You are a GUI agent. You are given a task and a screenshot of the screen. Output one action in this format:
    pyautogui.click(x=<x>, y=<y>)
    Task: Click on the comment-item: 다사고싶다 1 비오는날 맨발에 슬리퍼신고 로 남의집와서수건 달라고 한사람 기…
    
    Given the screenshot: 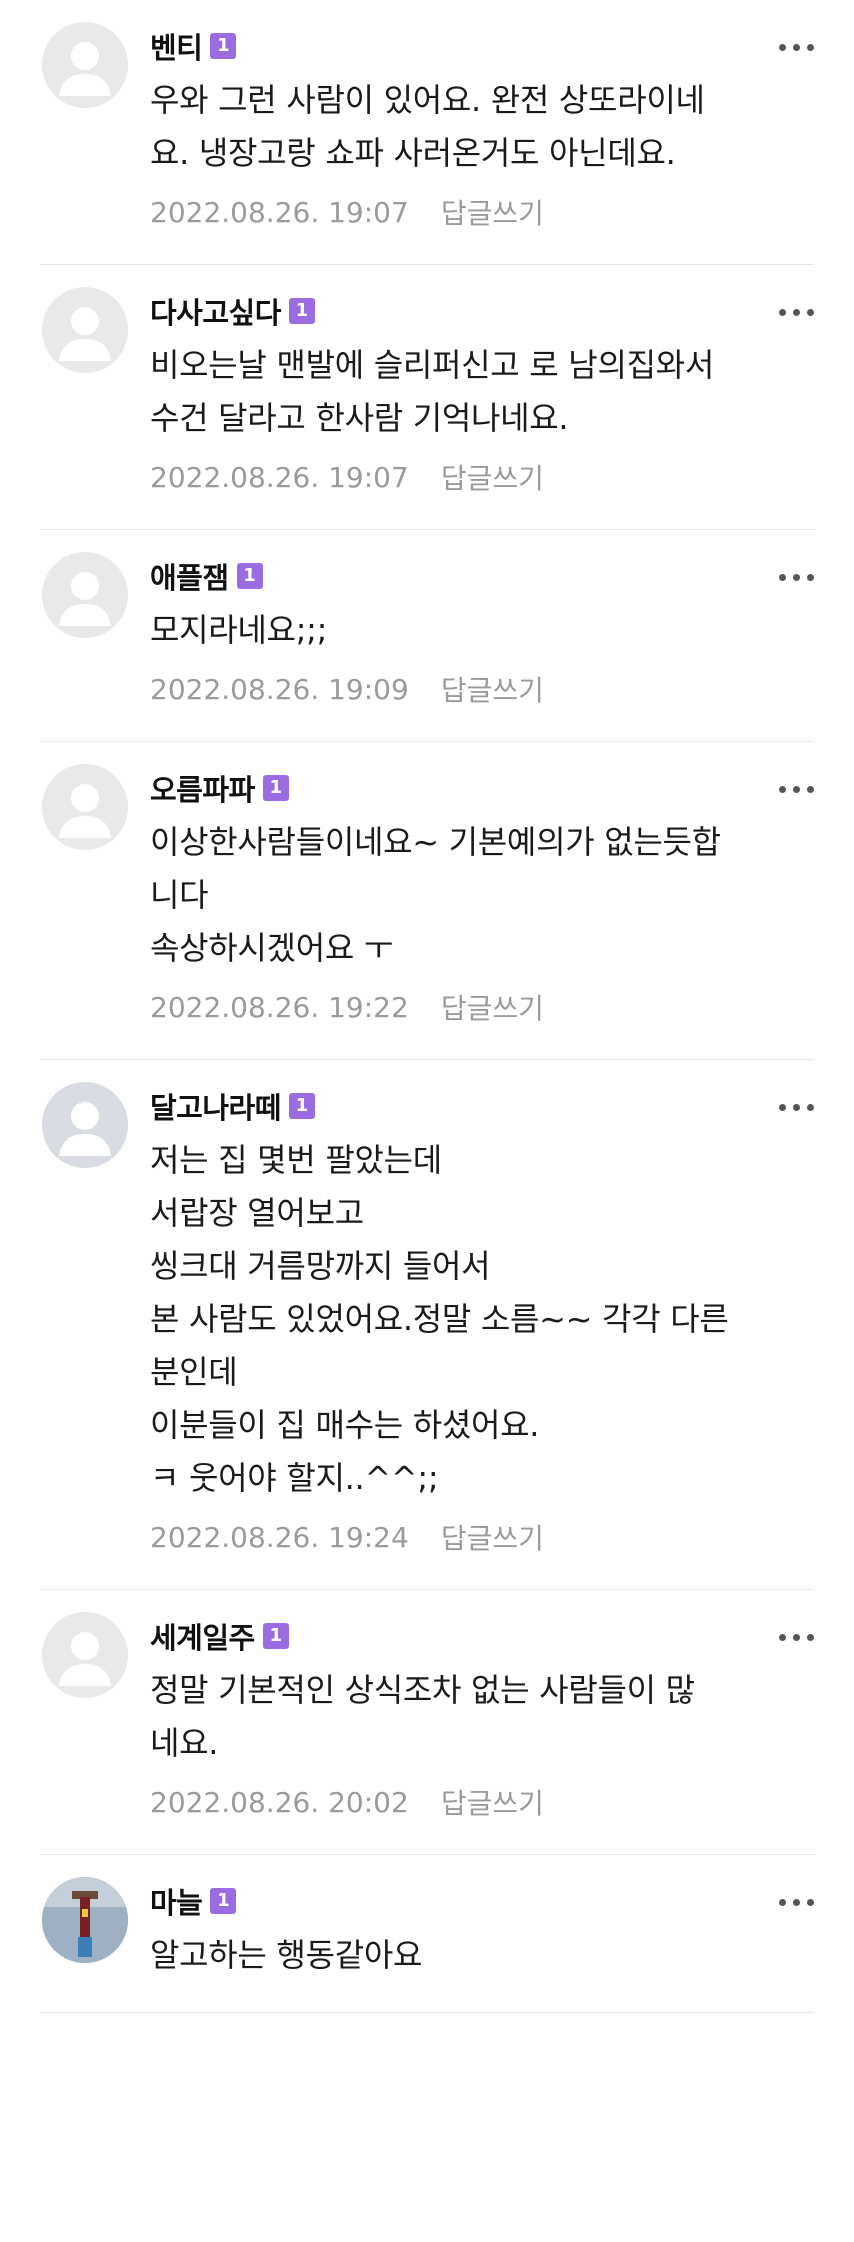 What is the action you would take?
    pyautogui.click(x=427, y=397)
    